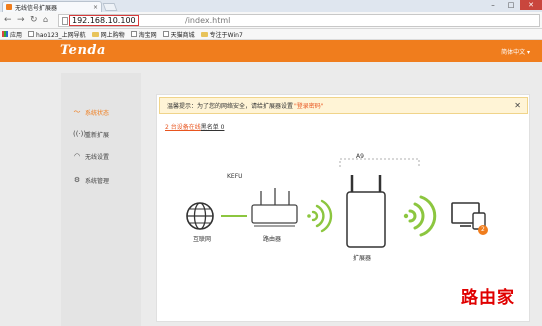  Describe the element at coordinates (531, 5) in the screenshot. I see `window-close-icon: ✕` at that location.